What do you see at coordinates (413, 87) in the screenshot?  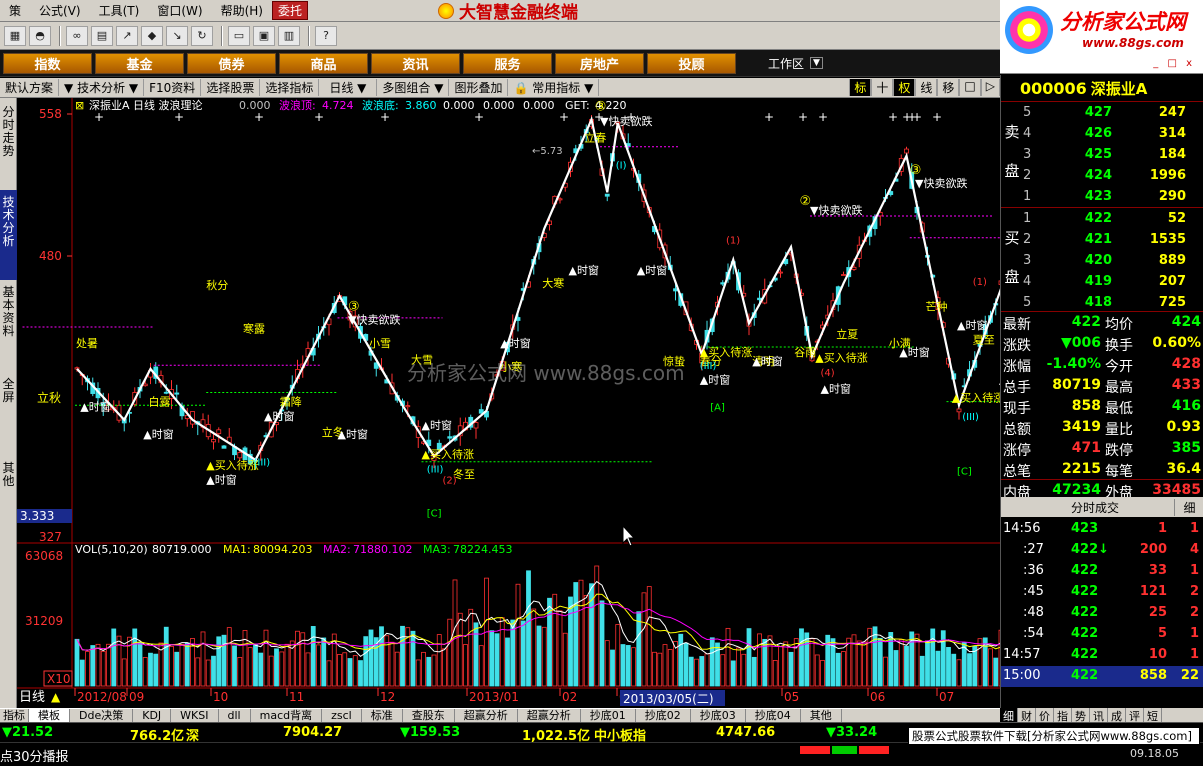 I see `tab-multi-chart: 多图组合 ▼` at bounding box center [413, 87].